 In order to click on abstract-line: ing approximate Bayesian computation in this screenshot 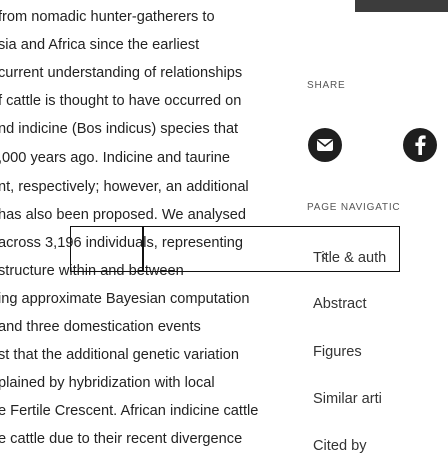, I will do `click(125, 299)`.